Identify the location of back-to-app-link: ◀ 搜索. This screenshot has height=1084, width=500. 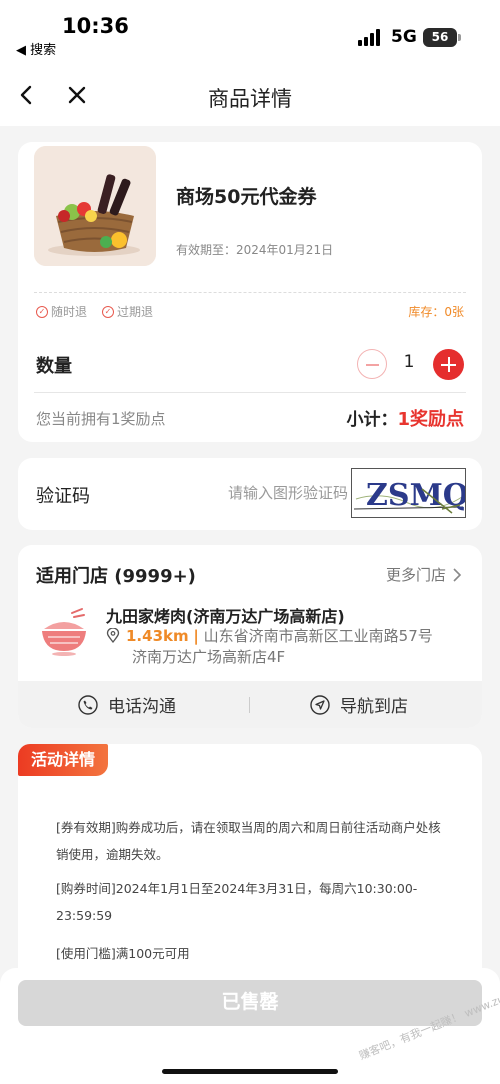
(36, 48).